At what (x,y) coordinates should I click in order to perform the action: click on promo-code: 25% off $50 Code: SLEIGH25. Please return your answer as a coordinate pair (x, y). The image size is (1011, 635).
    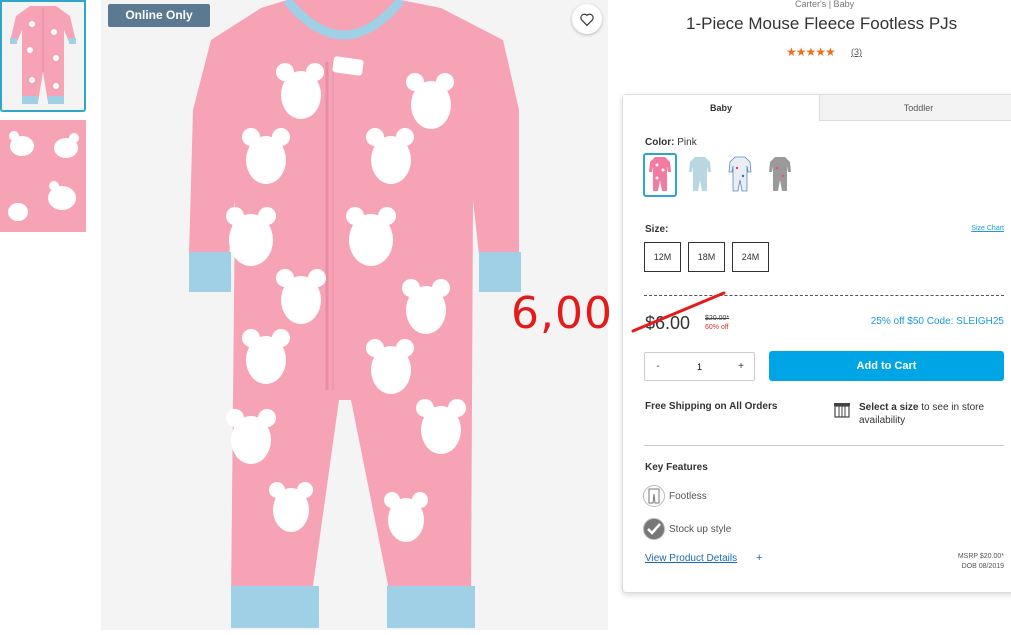
    Looking at the image, I should click on (937, 321).